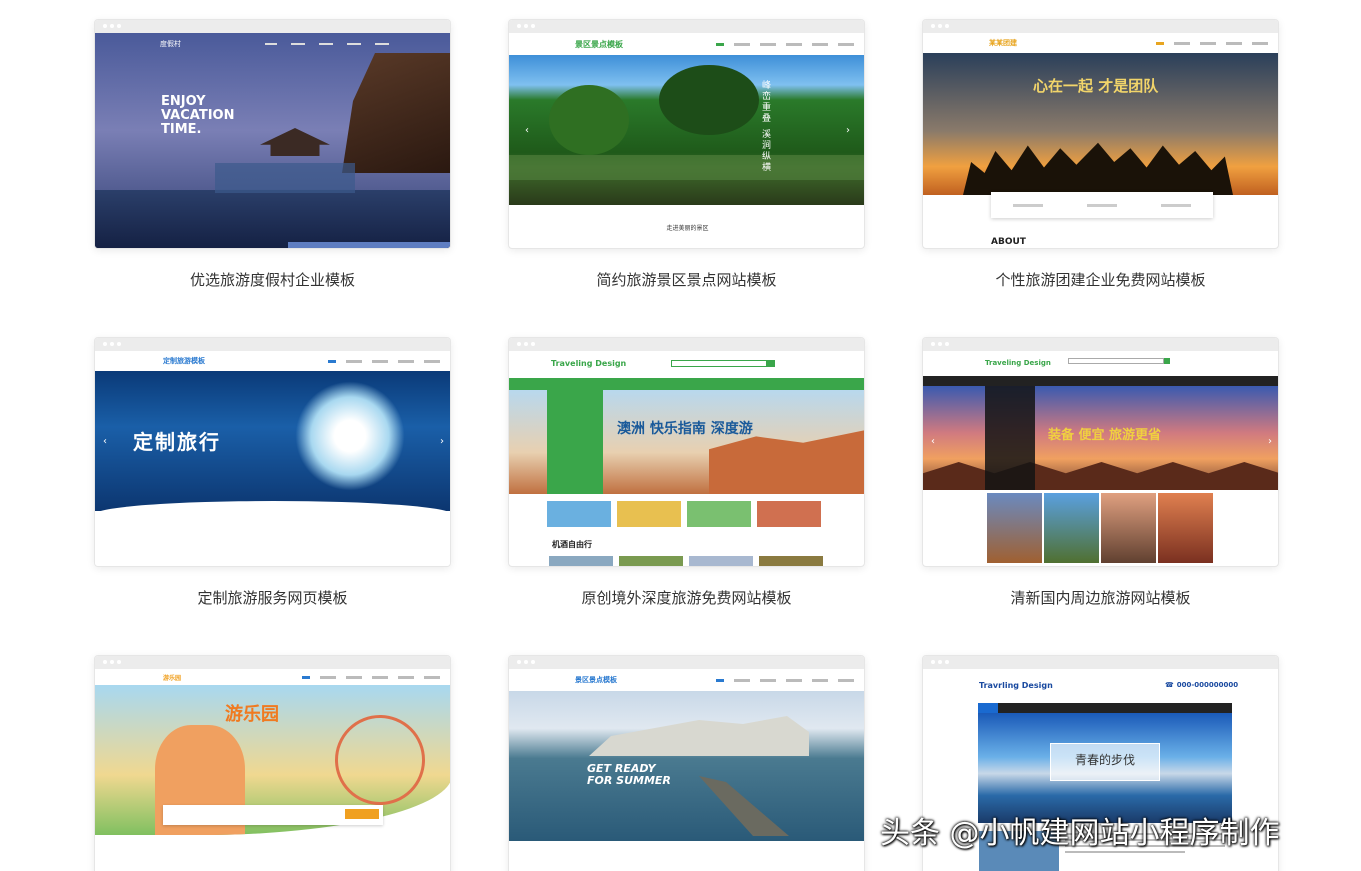 This screenshot has height=871, width=1361. I want to click on template-title: 简约旅游景区景点网站模板, so click(686, 279).